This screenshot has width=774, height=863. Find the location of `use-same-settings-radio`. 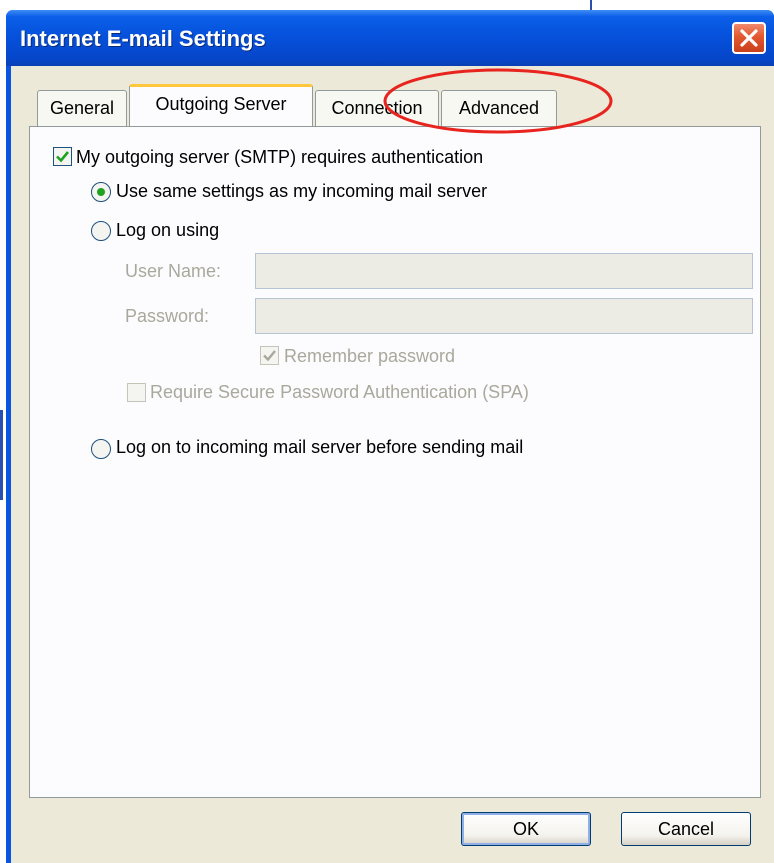

use-same-settings-radio is located at coordinates (101, 192).